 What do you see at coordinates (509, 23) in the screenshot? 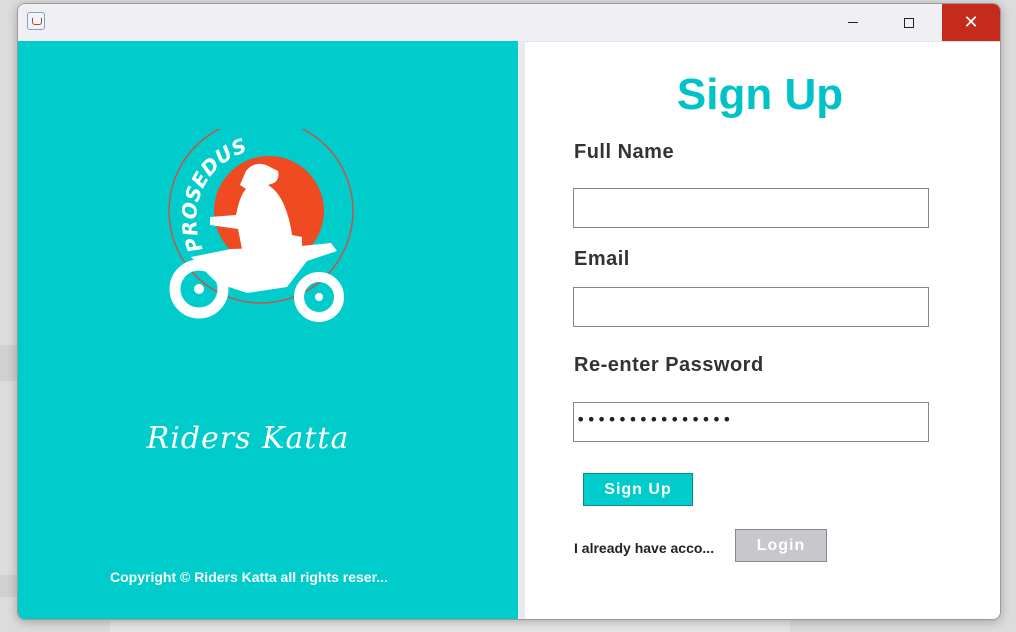
I see `title-bar: ✕` at bounding box center [509, 23].